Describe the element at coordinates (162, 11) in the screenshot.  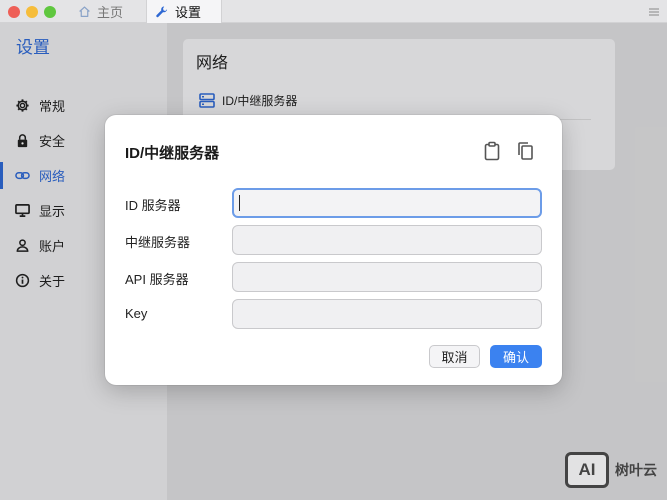
I see `wrench-icon` at that location.